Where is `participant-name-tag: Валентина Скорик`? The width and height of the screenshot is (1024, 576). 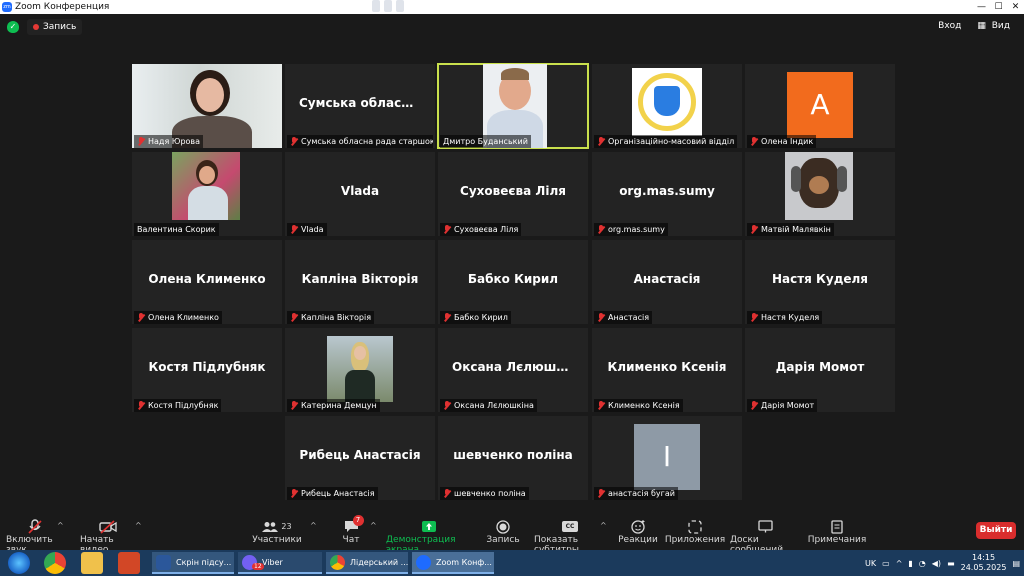 participant-name-tag: Валентина Скорик is located at coordinates (176, 229).